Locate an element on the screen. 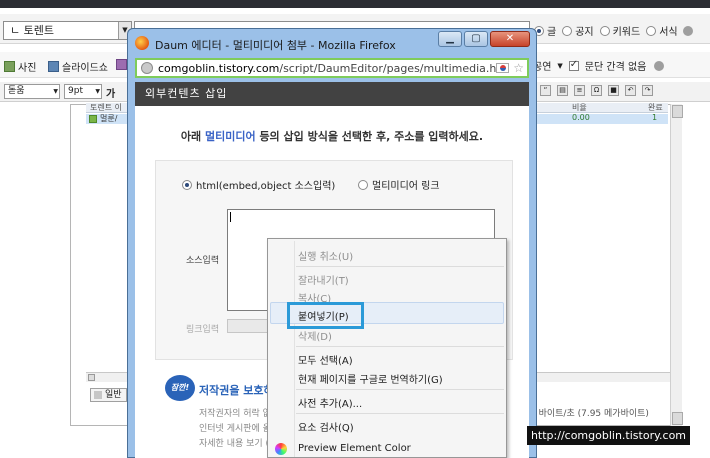 Image resolution: width=710 pixels, height=458 pixels. column-header: 토렌트 이 is located at coordinates (106, 107).